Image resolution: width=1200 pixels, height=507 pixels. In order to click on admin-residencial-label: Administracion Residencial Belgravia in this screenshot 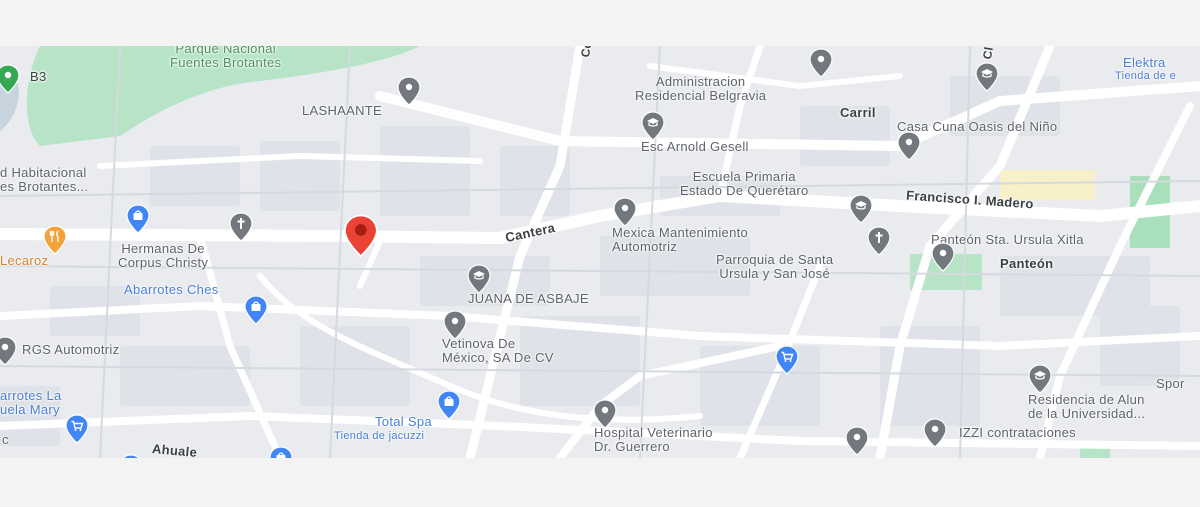, I will do `click(701, 88)`.